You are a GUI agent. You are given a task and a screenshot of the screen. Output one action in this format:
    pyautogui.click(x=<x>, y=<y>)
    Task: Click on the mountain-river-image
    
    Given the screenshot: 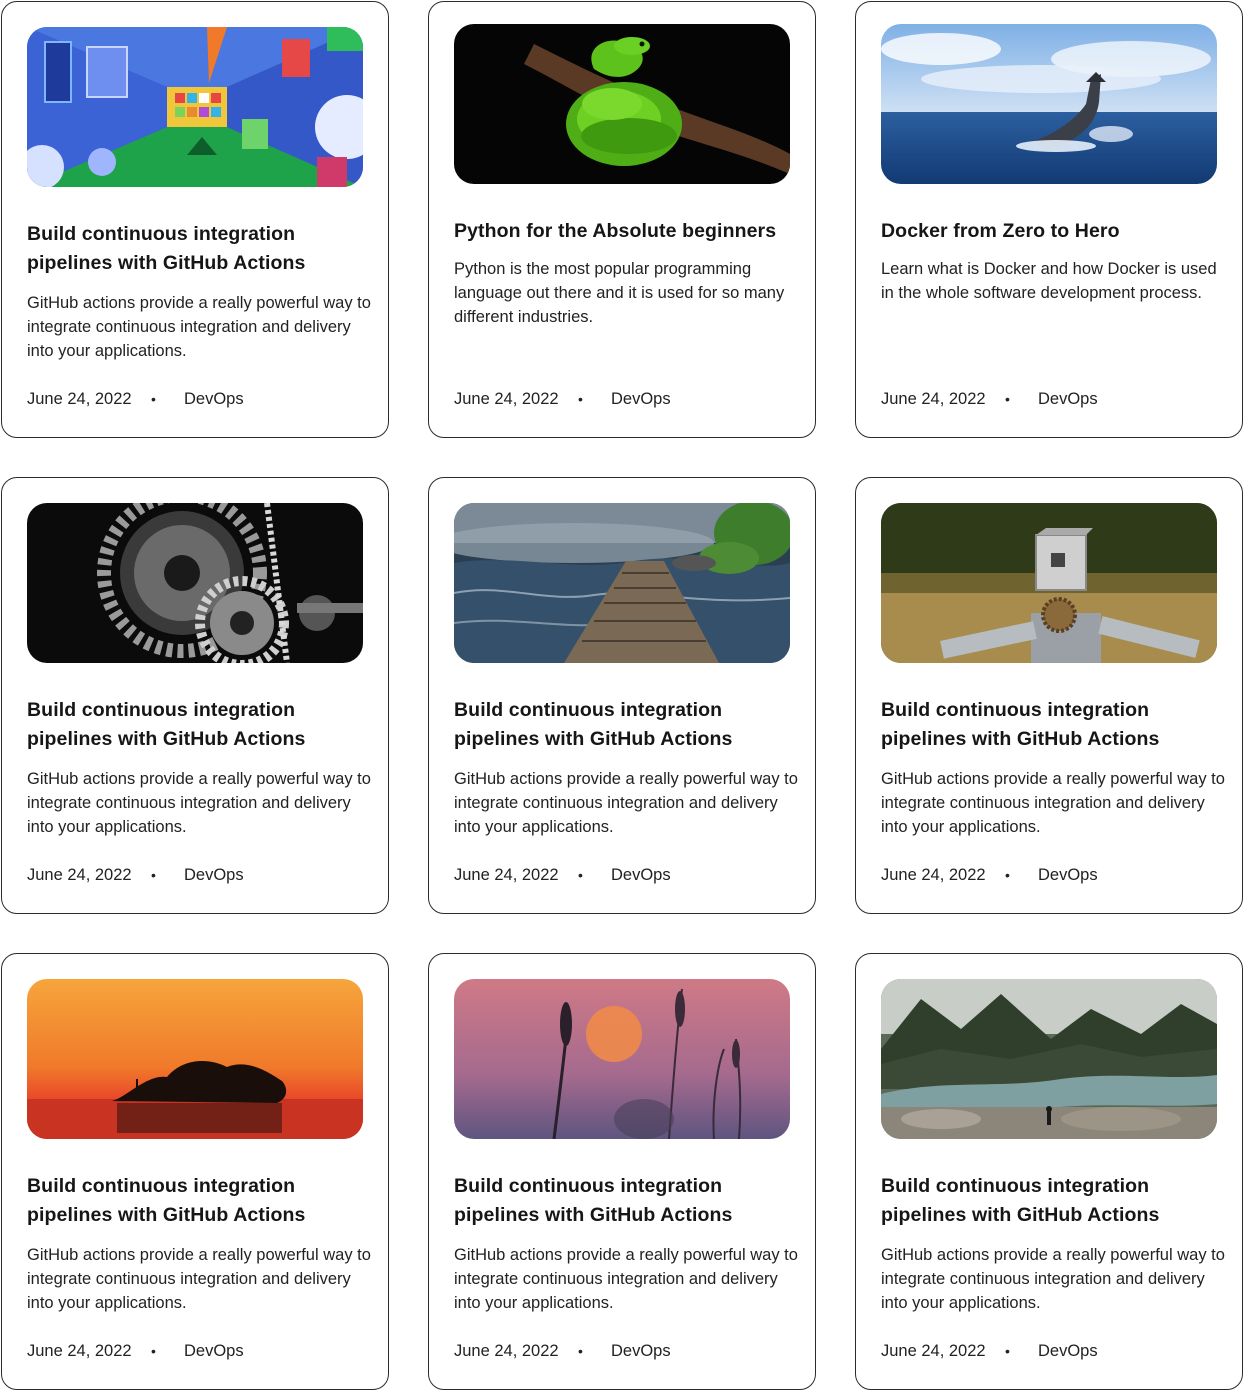 What is the action you would take?
    pyautogui.click(x=1049, y=1059)
    